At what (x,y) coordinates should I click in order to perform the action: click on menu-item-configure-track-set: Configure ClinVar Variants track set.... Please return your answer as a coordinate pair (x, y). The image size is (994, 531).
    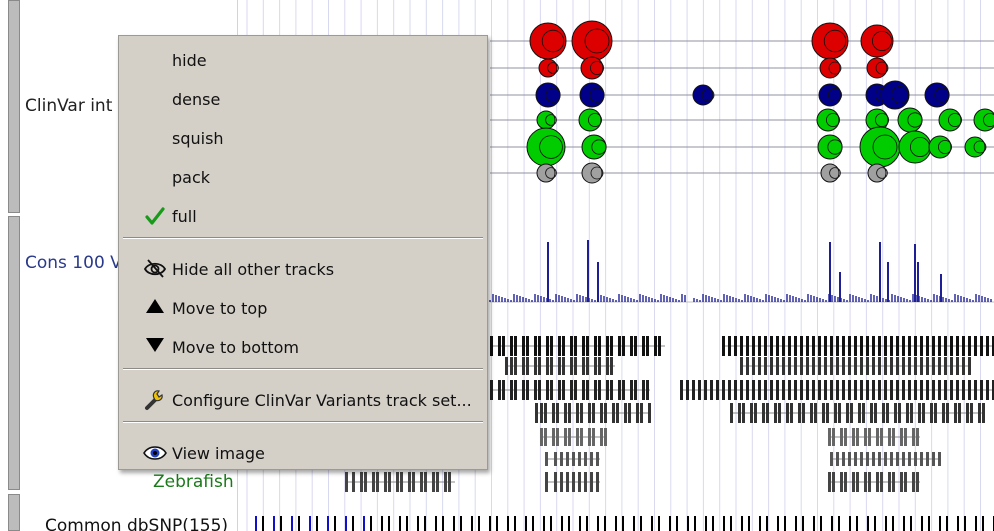
    Looking at the image, I should click on (303, 400).